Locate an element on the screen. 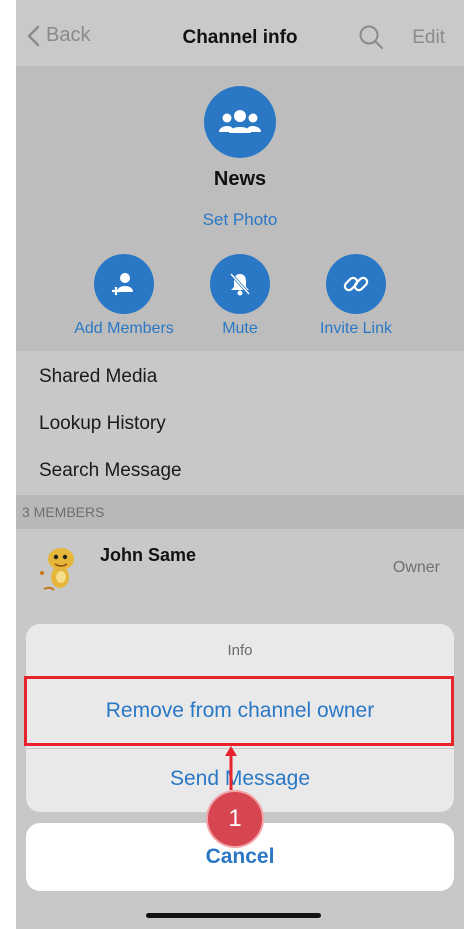 The height and width of the screenshot is (929, 464). link-icon is located at coordinates (356, 284).